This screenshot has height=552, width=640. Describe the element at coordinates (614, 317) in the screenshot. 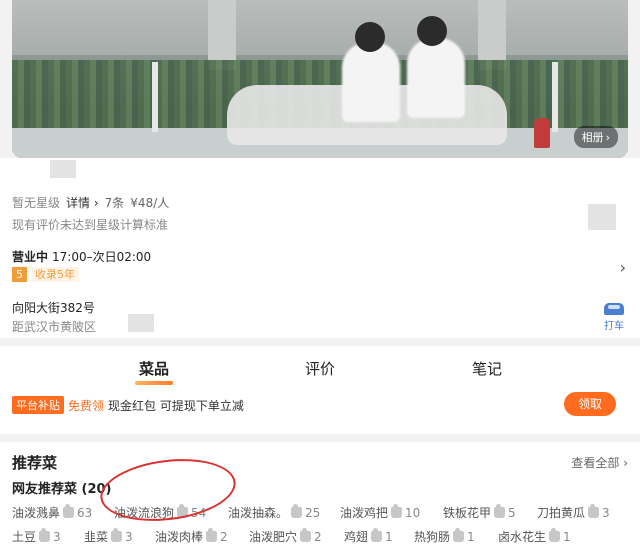

I see `taxi-button: 打车` at that location.